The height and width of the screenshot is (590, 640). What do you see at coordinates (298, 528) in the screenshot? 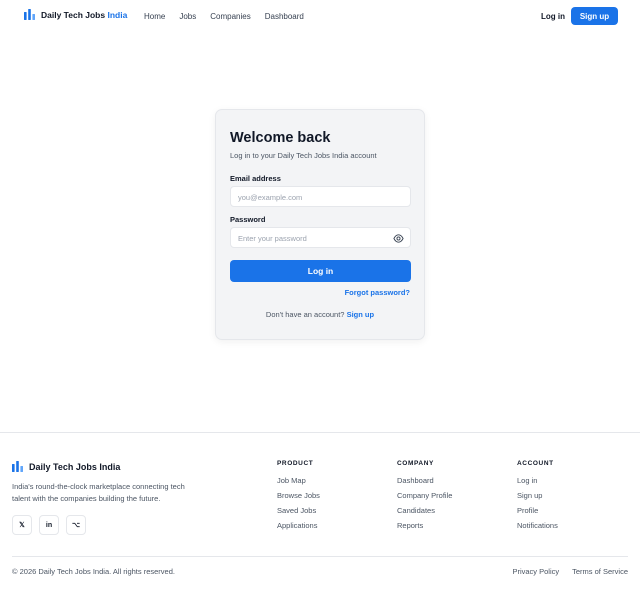
I see `footer-link-applications: Applications` at bounding box center [298, 528].